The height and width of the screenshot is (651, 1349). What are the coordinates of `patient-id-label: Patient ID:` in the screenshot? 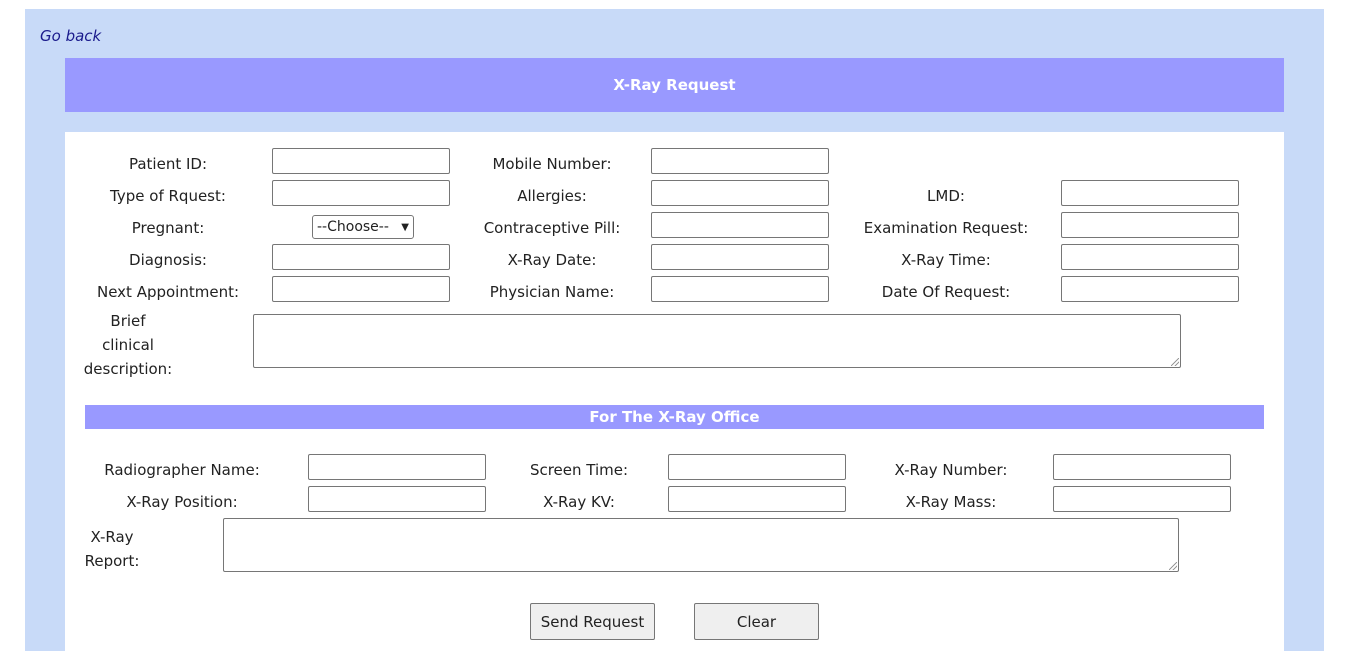 It's located at (168, 164).